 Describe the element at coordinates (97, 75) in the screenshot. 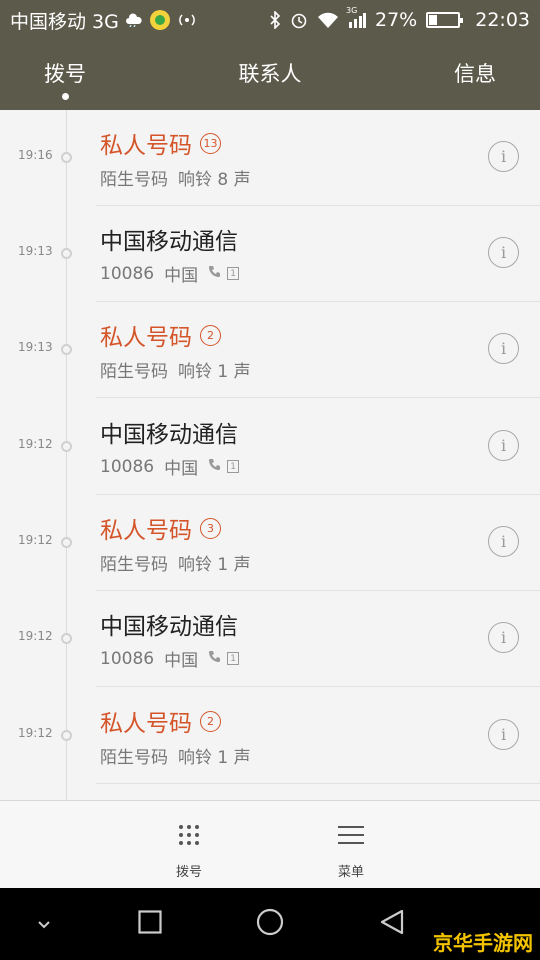

I see `tab-dial: 拨号` at that location.